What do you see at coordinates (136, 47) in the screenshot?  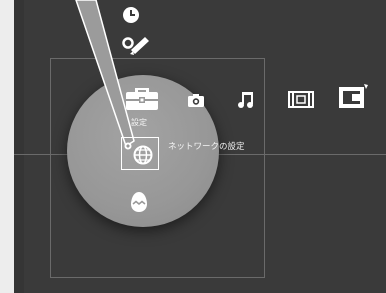 I see `accessory-icon` at bounding box center [136, 47].